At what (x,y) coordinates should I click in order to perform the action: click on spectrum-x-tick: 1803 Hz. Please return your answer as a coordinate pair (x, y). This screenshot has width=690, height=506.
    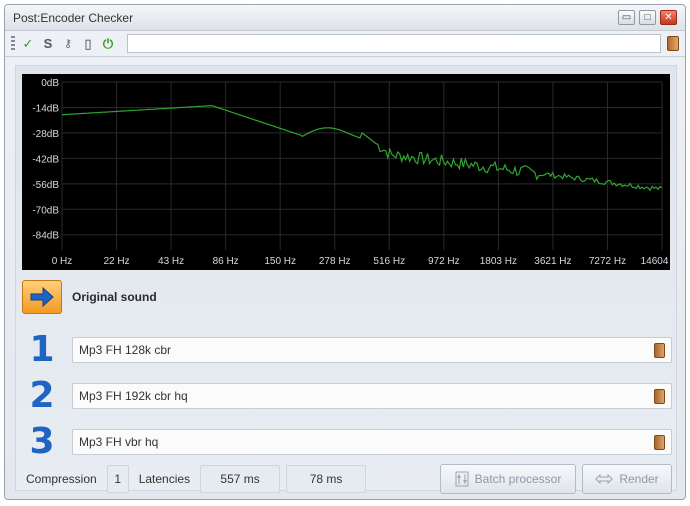
    Looking at the image, I should click on (498, 261).